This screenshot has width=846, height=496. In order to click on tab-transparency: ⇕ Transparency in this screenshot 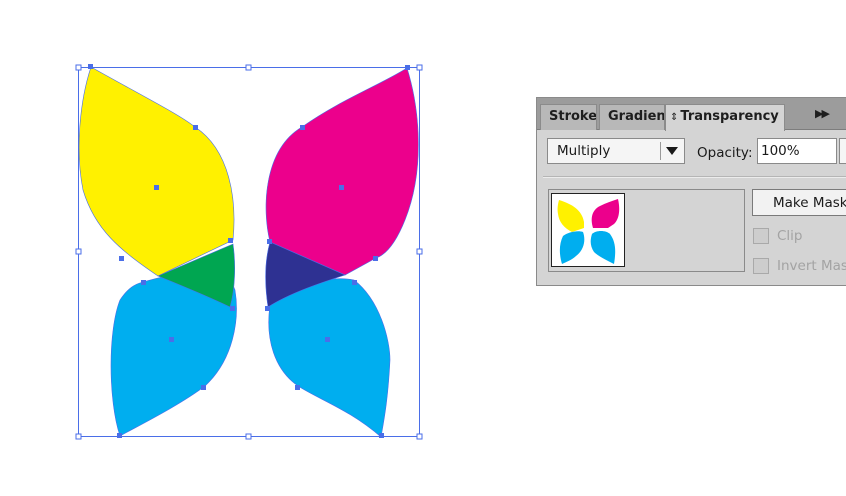, I will do `click(725, 117)`.